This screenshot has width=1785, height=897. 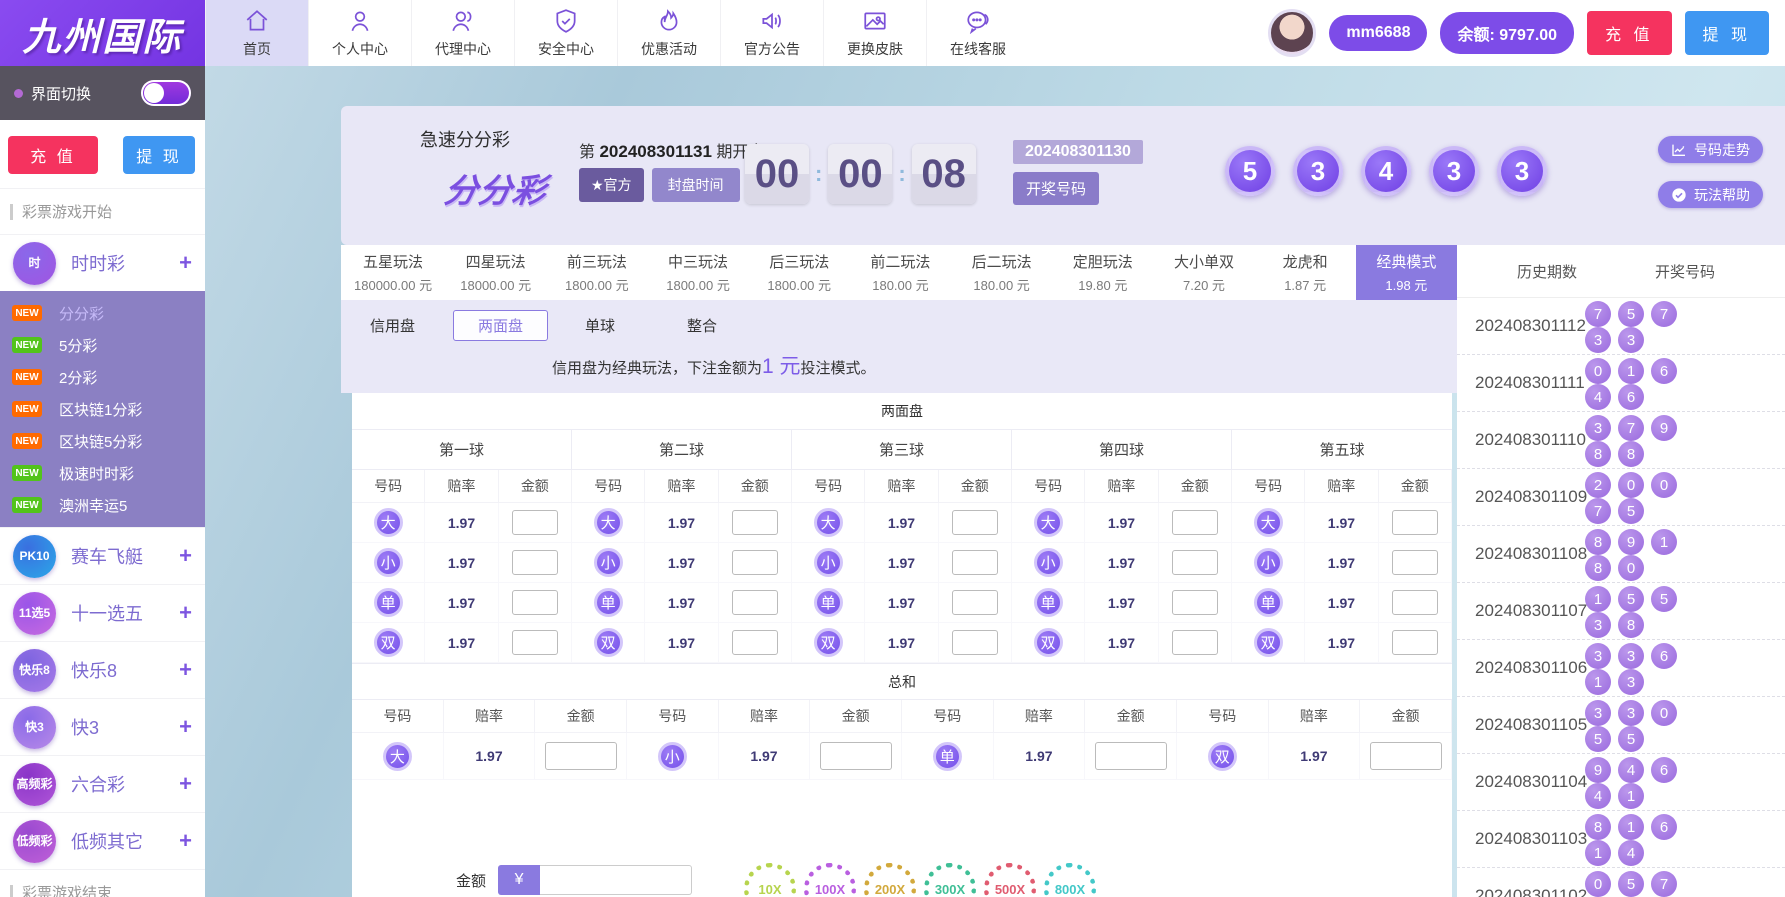 I want to click on play-tab: 定胆玩法 19.80 元, so click(x=1102, y=272).